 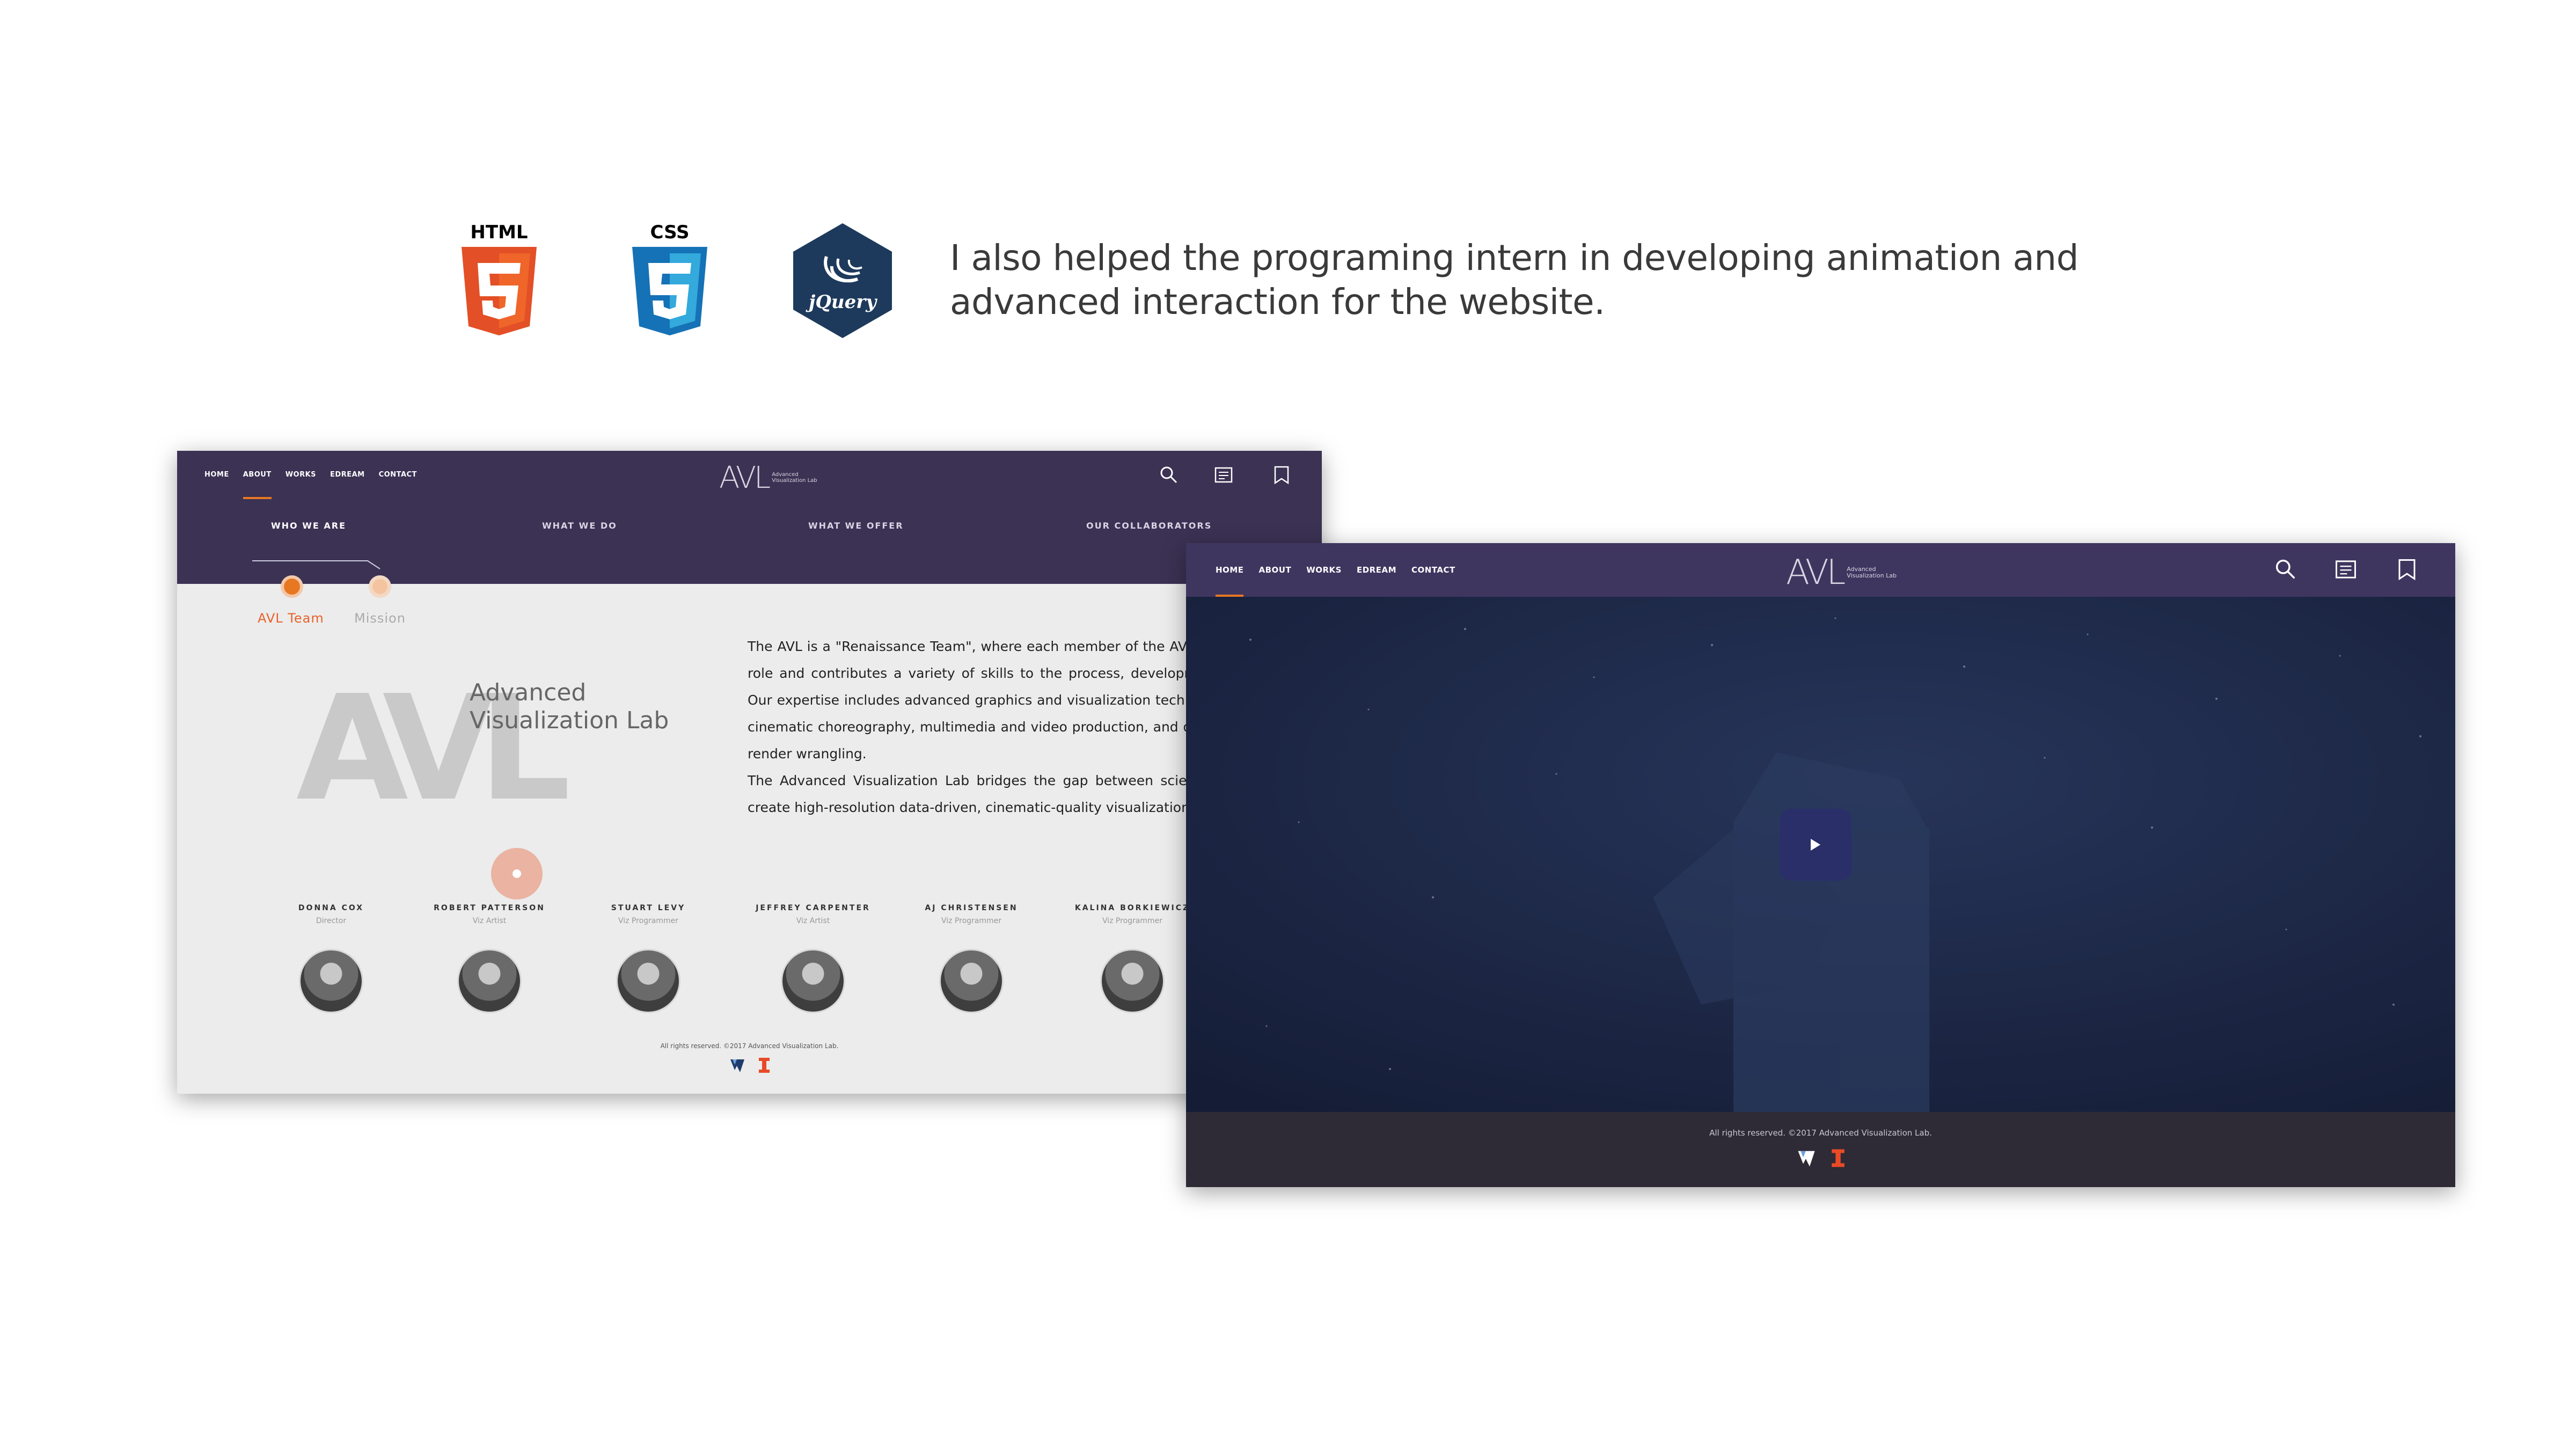 What do you see at coordinates (648, 908) in the screenshot?
I see `member-name: STUART LEVY` at bounding box center [648, 908].